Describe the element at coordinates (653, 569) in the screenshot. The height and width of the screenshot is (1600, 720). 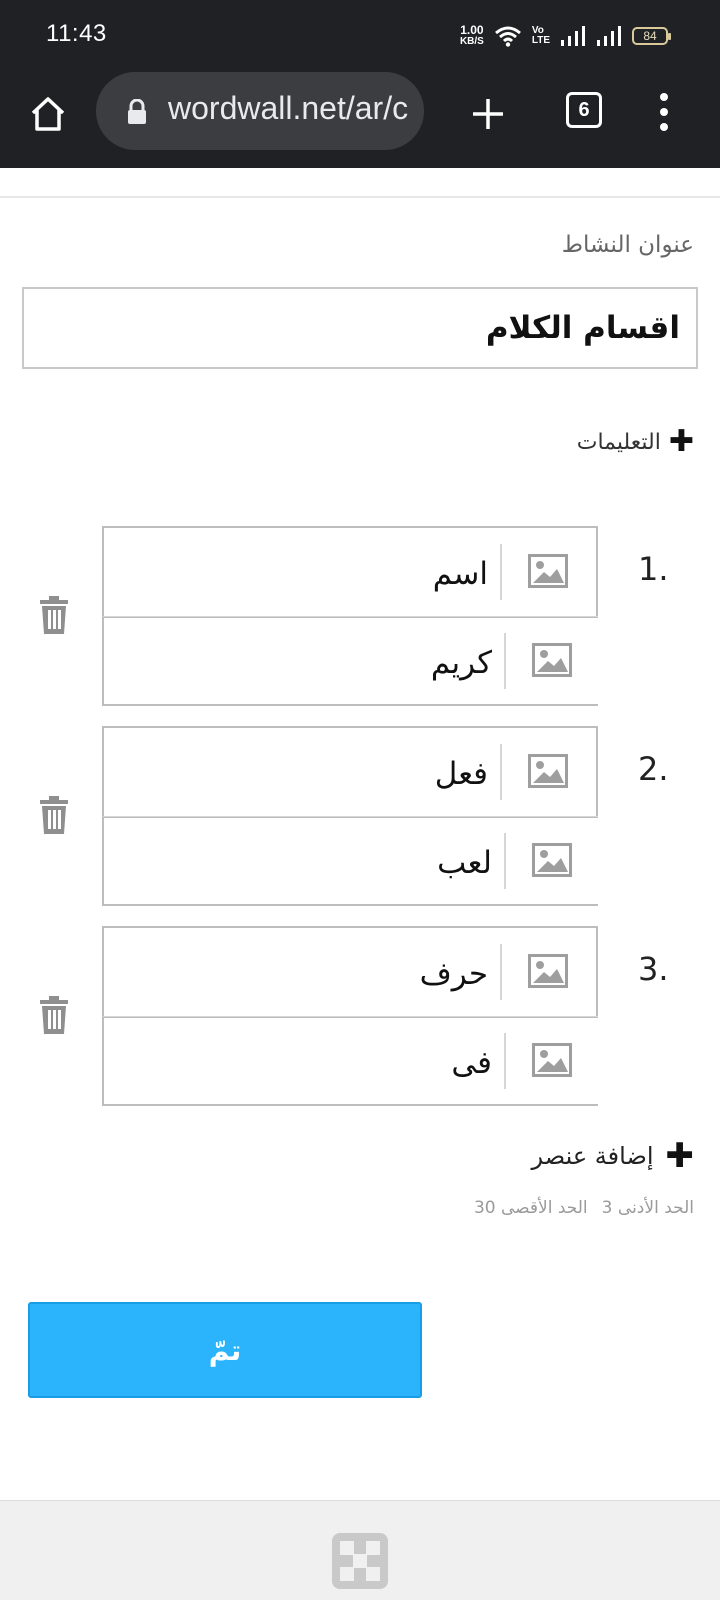
I see `item-number: 1.` at that location.